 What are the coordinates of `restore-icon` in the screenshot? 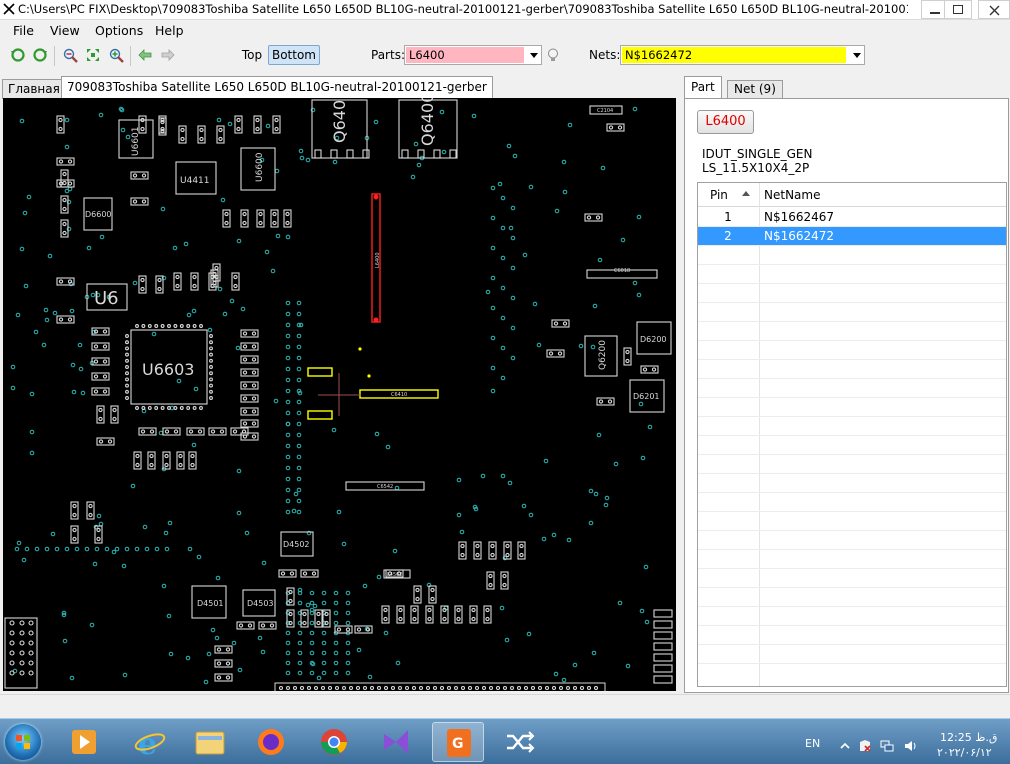 It's located at (958, 9).